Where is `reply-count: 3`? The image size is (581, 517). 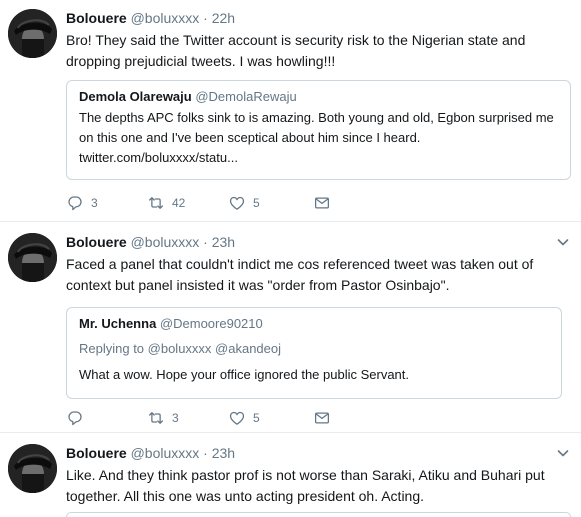 reply-count: 3 is located at coordinates (94, 203).